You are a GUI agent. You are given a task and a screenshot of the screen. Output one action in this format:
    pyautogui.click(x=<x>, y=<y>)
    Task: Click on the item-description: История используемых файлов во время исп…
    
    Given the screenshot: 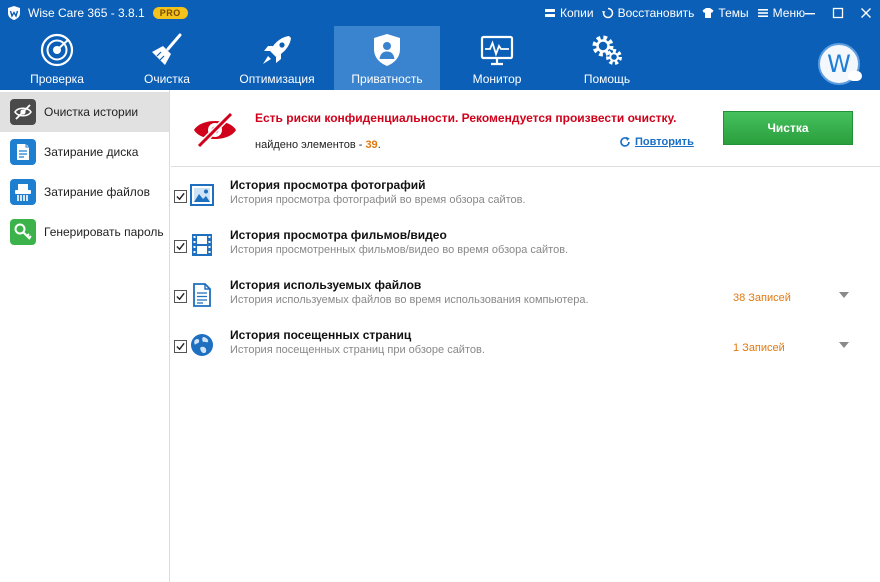 What is the action you would take?
    pyautogui.click(x=409, y=300)
    